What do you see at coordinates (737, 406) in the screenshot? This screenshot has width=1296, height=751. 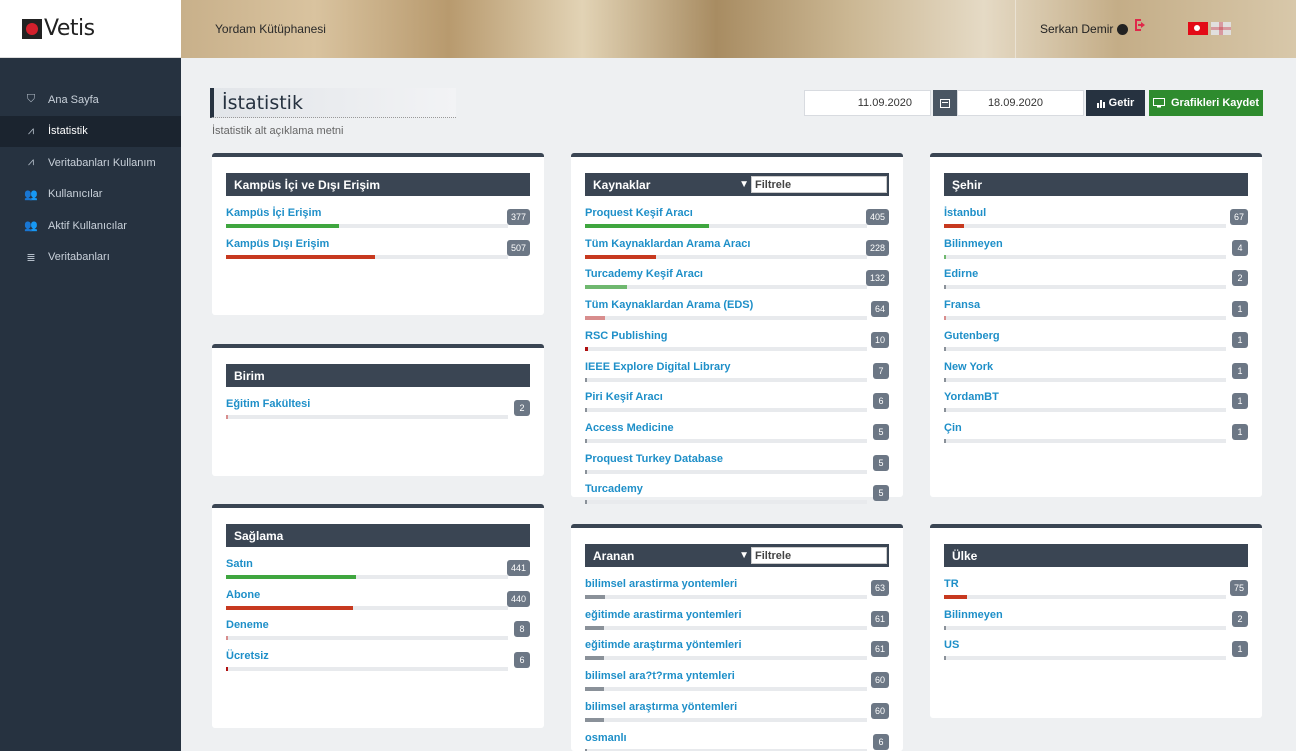 I see `list-item: Piri Keşif Aracı 6` at bounding box center [737, 406].